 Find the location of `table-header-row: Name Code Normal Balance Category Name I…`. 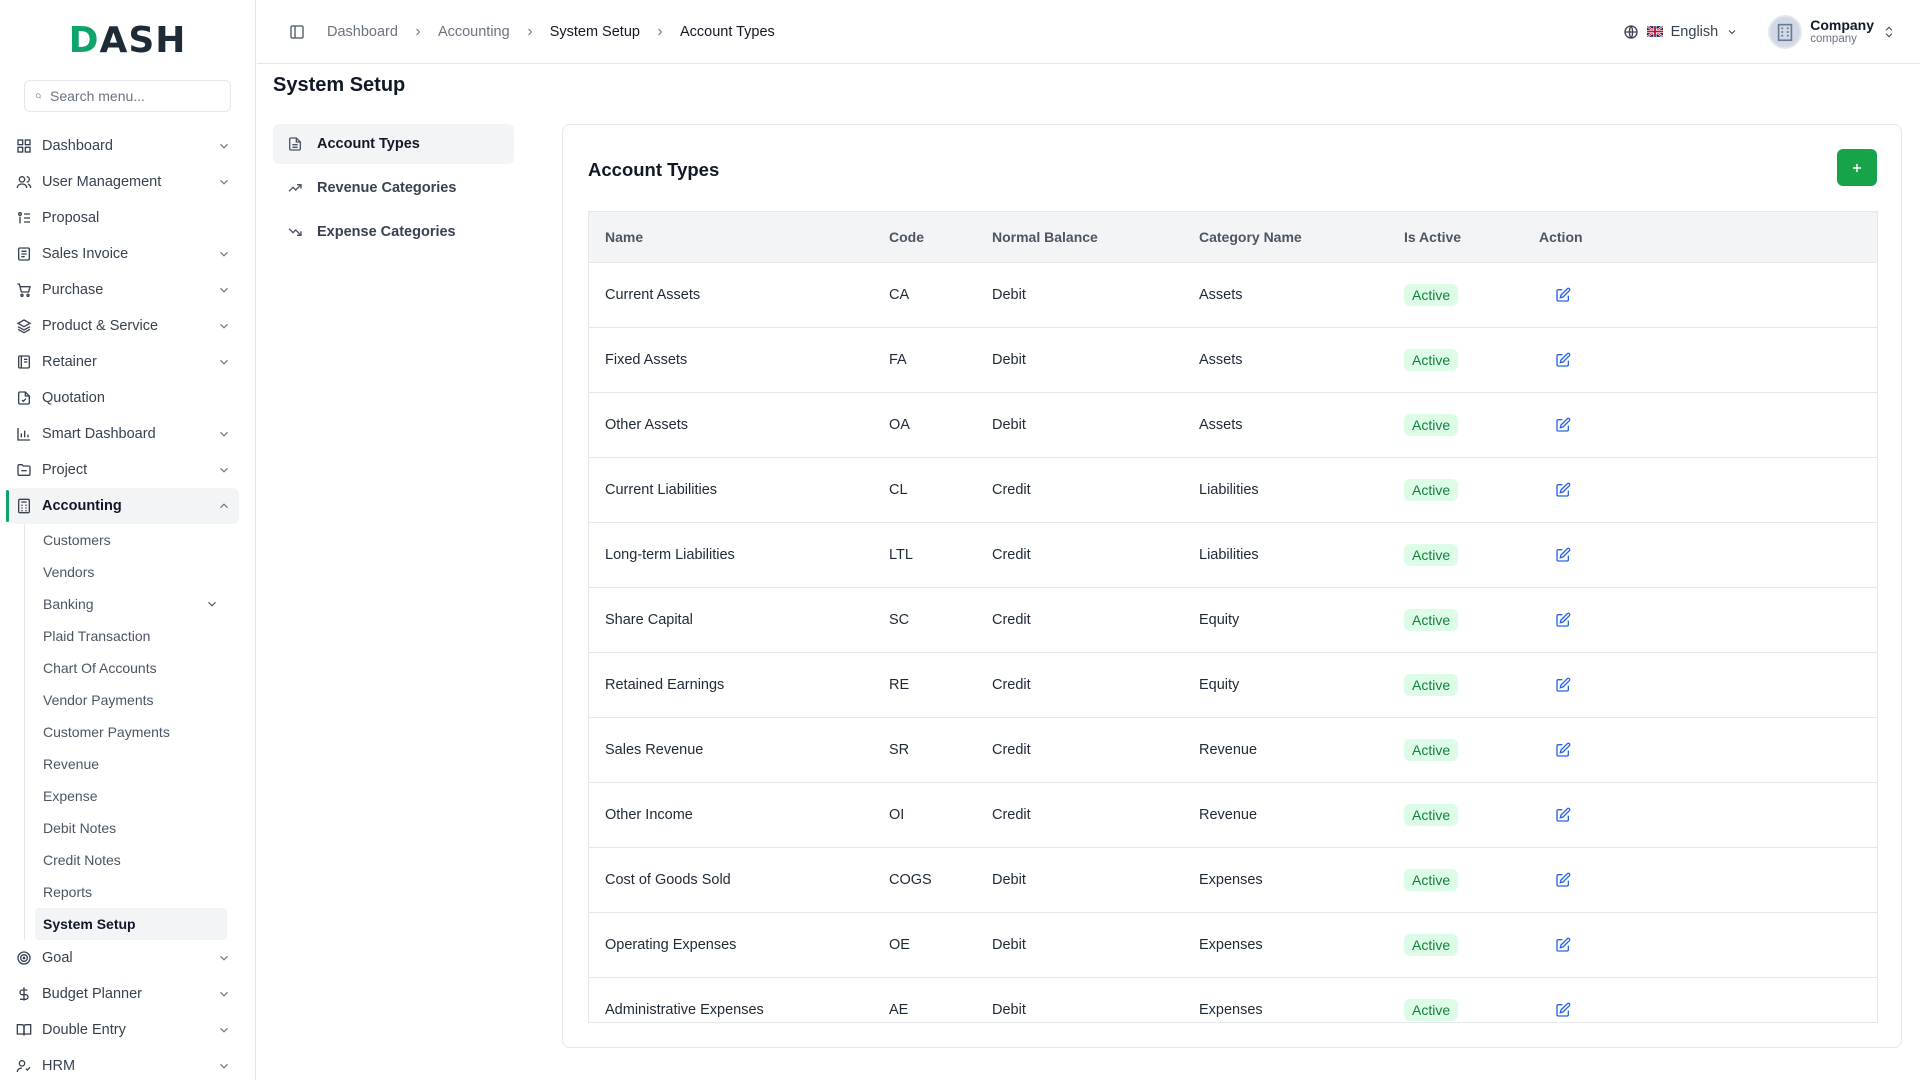

table-header-row: Name Code Normal Balance Category Name I… is located at coordinates (1233, 237).